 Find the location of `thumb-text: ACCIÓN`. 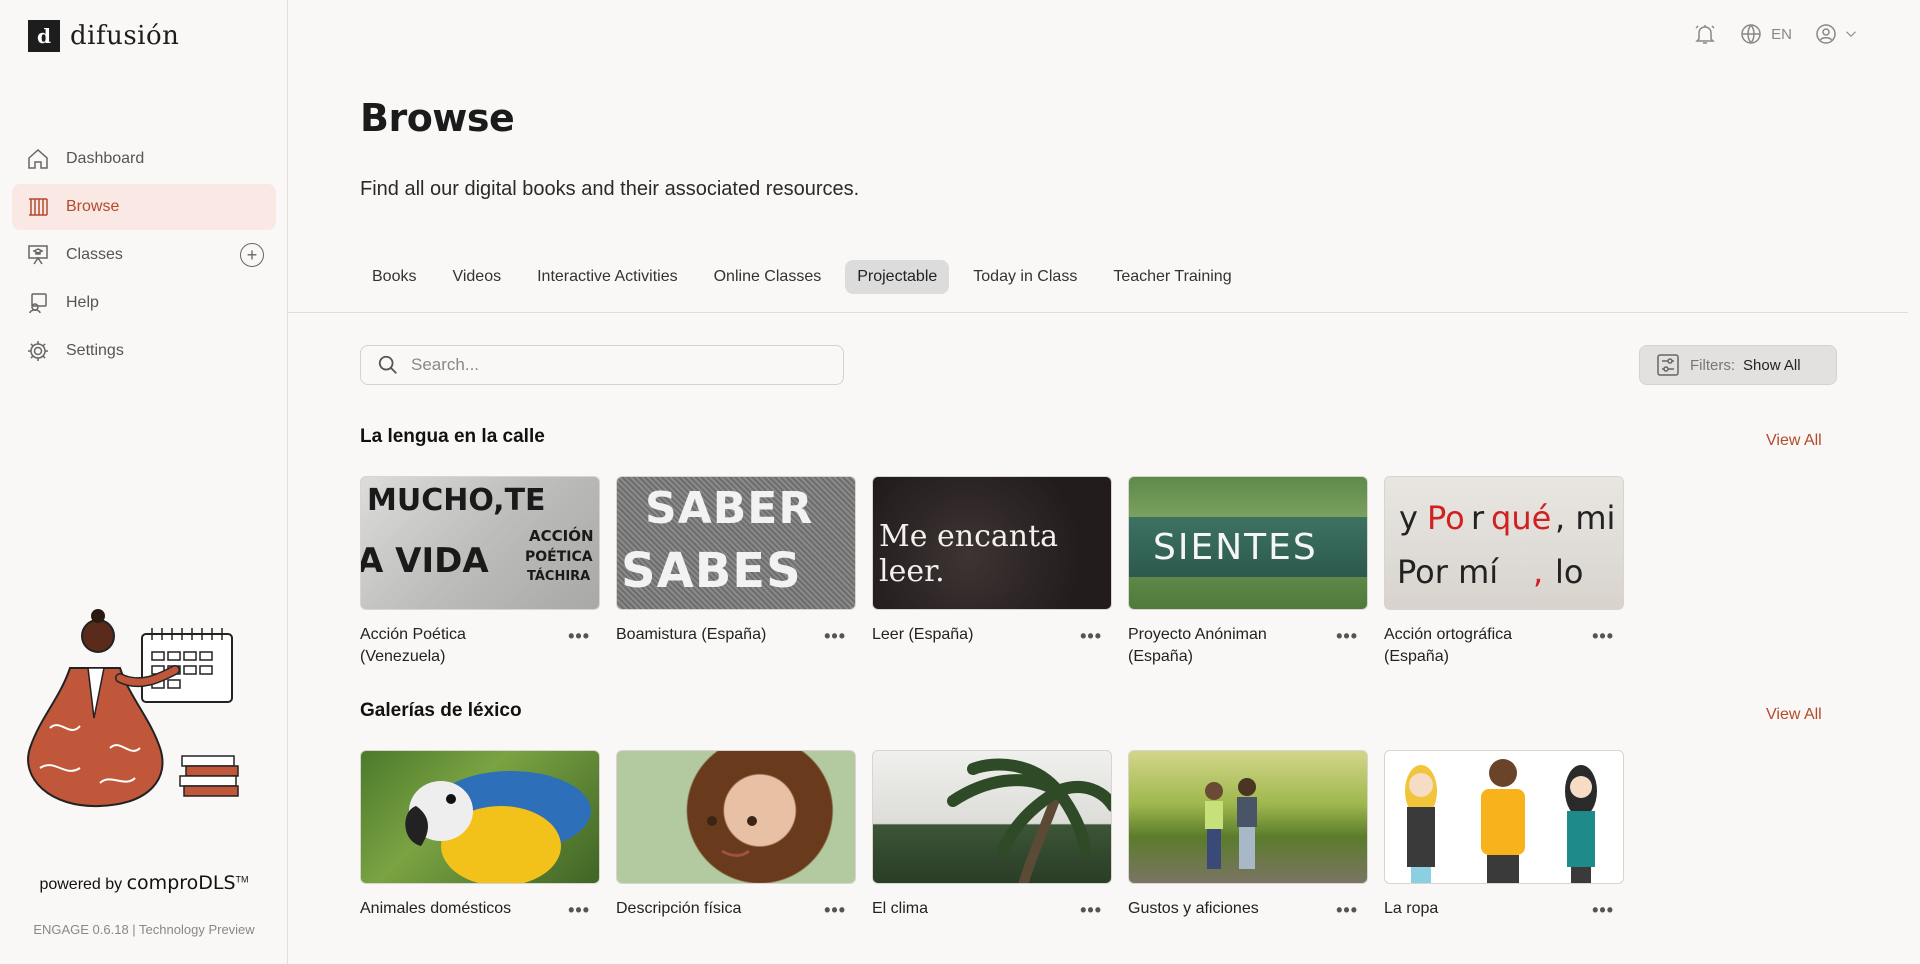

thumb-text: ACCIÓN is located at coordinates (561, 536).